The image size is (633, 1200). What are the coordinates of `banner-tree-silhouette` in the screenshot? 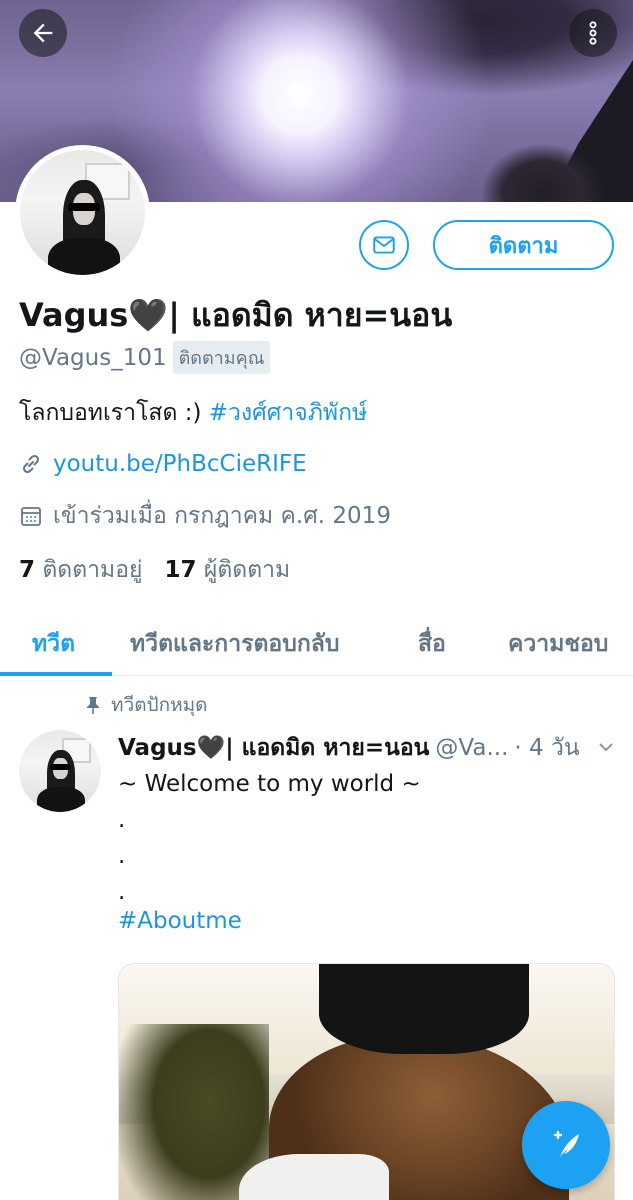 It's located at (543, 173).